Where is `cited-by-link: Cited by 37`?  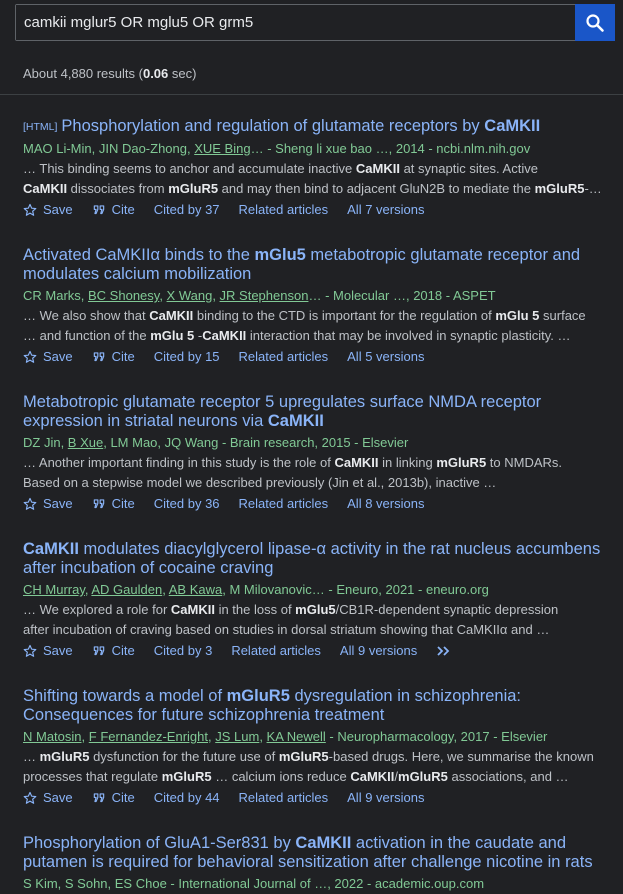
cited-by-link: Cited by 37 is located at coordinates (187, 210).